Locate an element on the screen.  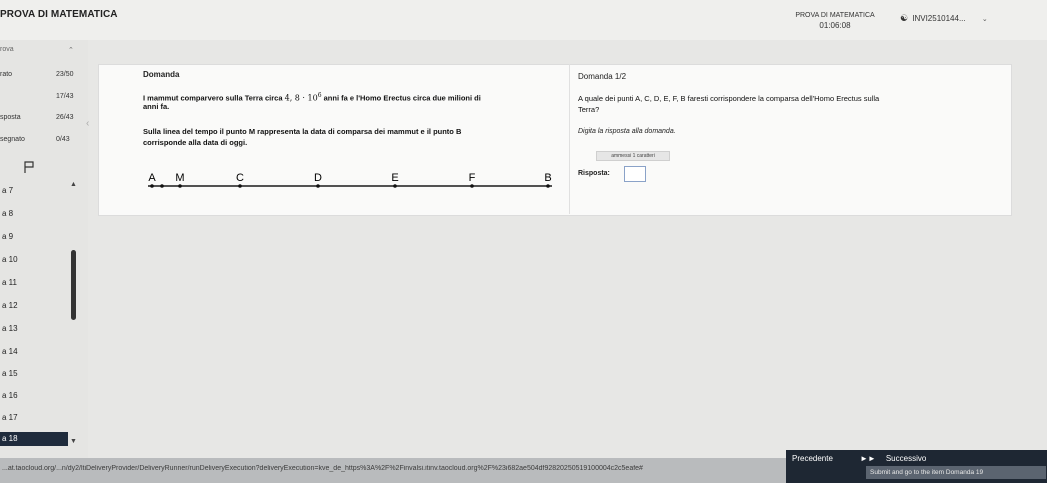
tick-A2 is located at coordinates (162, 186).